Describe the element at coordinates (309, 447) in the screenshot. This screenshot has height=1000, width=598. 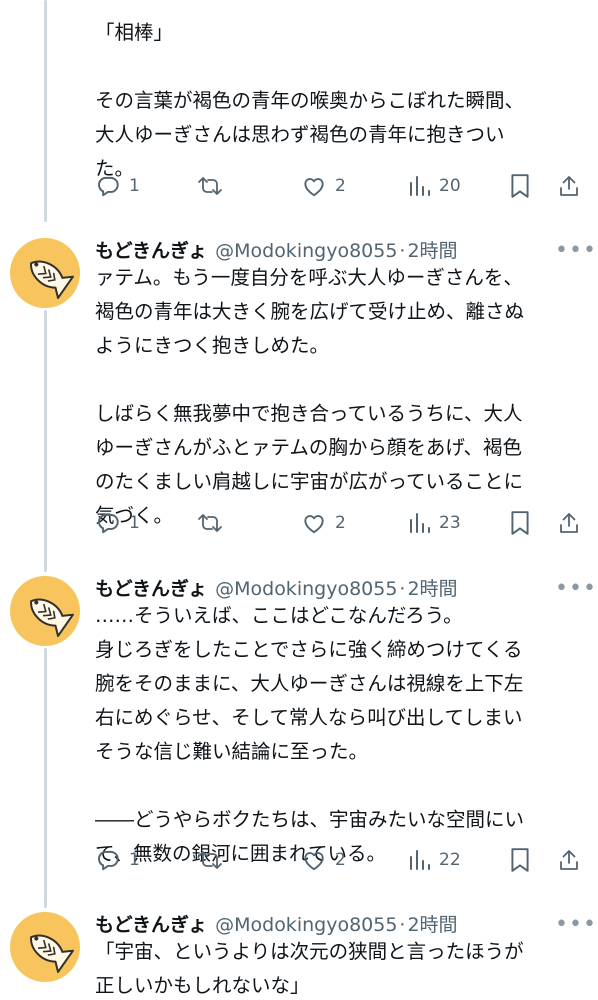
I see `tweet-text-line: ゆーぎさんがふとァテムの胸から顔をあげ、褐色` at that location.